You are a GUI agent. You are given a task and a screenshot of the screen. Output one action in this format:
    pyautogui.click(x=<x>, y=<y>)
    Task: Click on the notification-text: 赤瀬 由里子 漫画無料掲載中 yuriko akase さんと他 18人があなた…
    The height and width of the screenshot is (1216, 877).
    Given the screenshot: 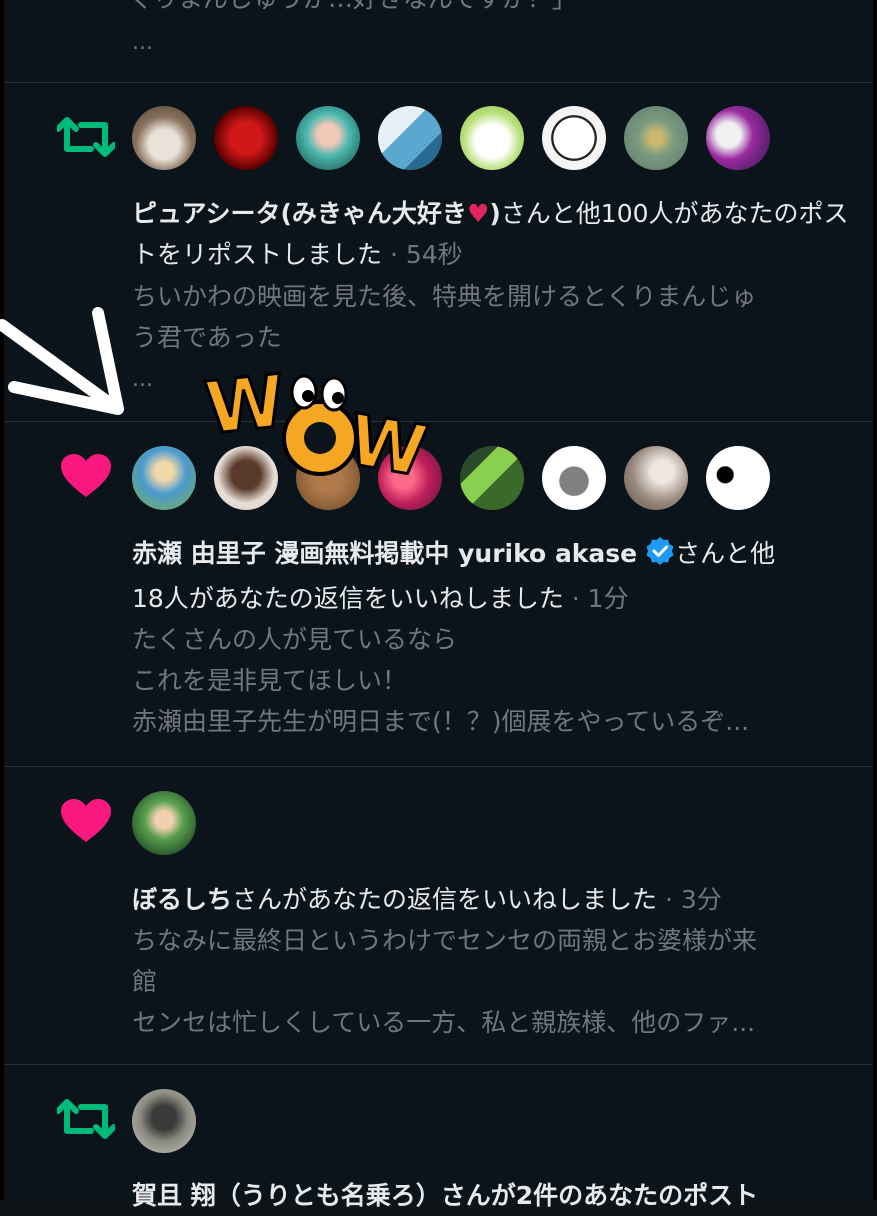 What is the action you would take?
    pyautogui.click(x=492, y=576)
    